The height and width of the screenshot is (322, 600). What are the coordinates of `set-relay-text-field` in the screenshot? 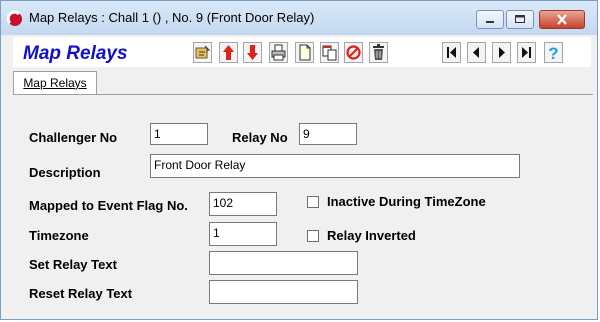 It's located at (283, 263).